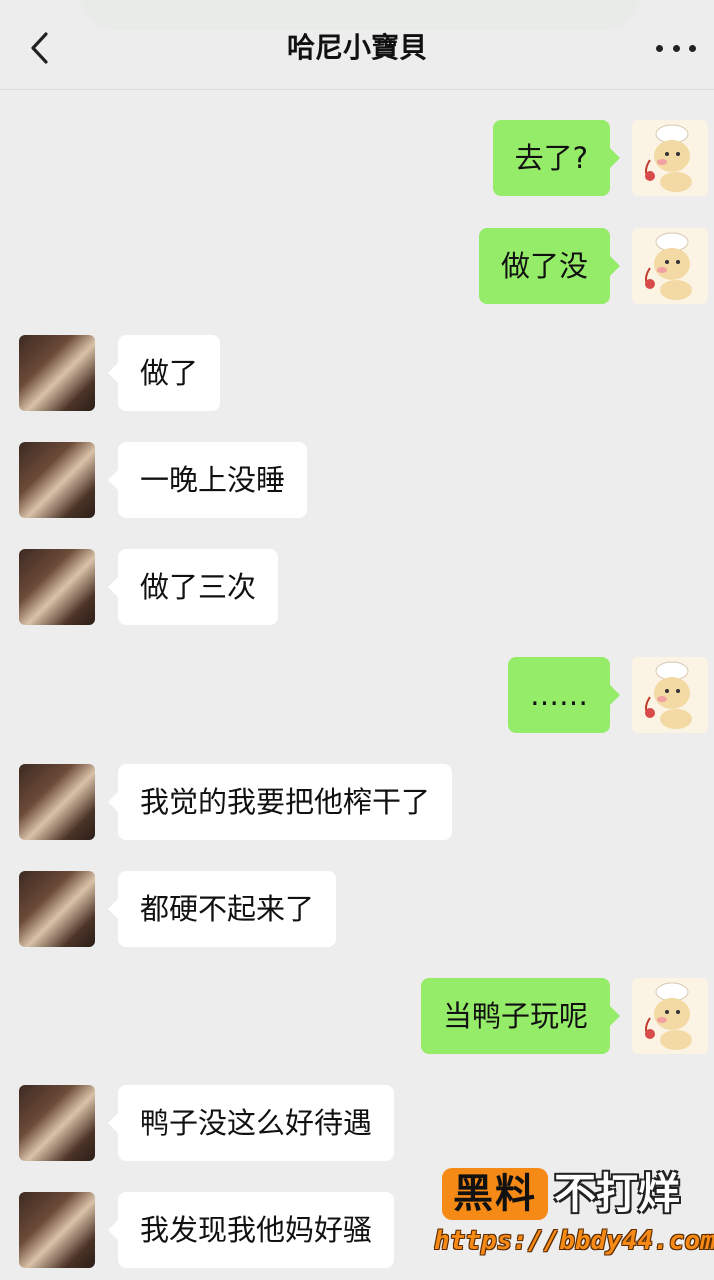 This screenshot has width=714, height=1280. Describe the element at coordinates (357, 266) in the screenshot. I see `message-row: 做了没` at that location.